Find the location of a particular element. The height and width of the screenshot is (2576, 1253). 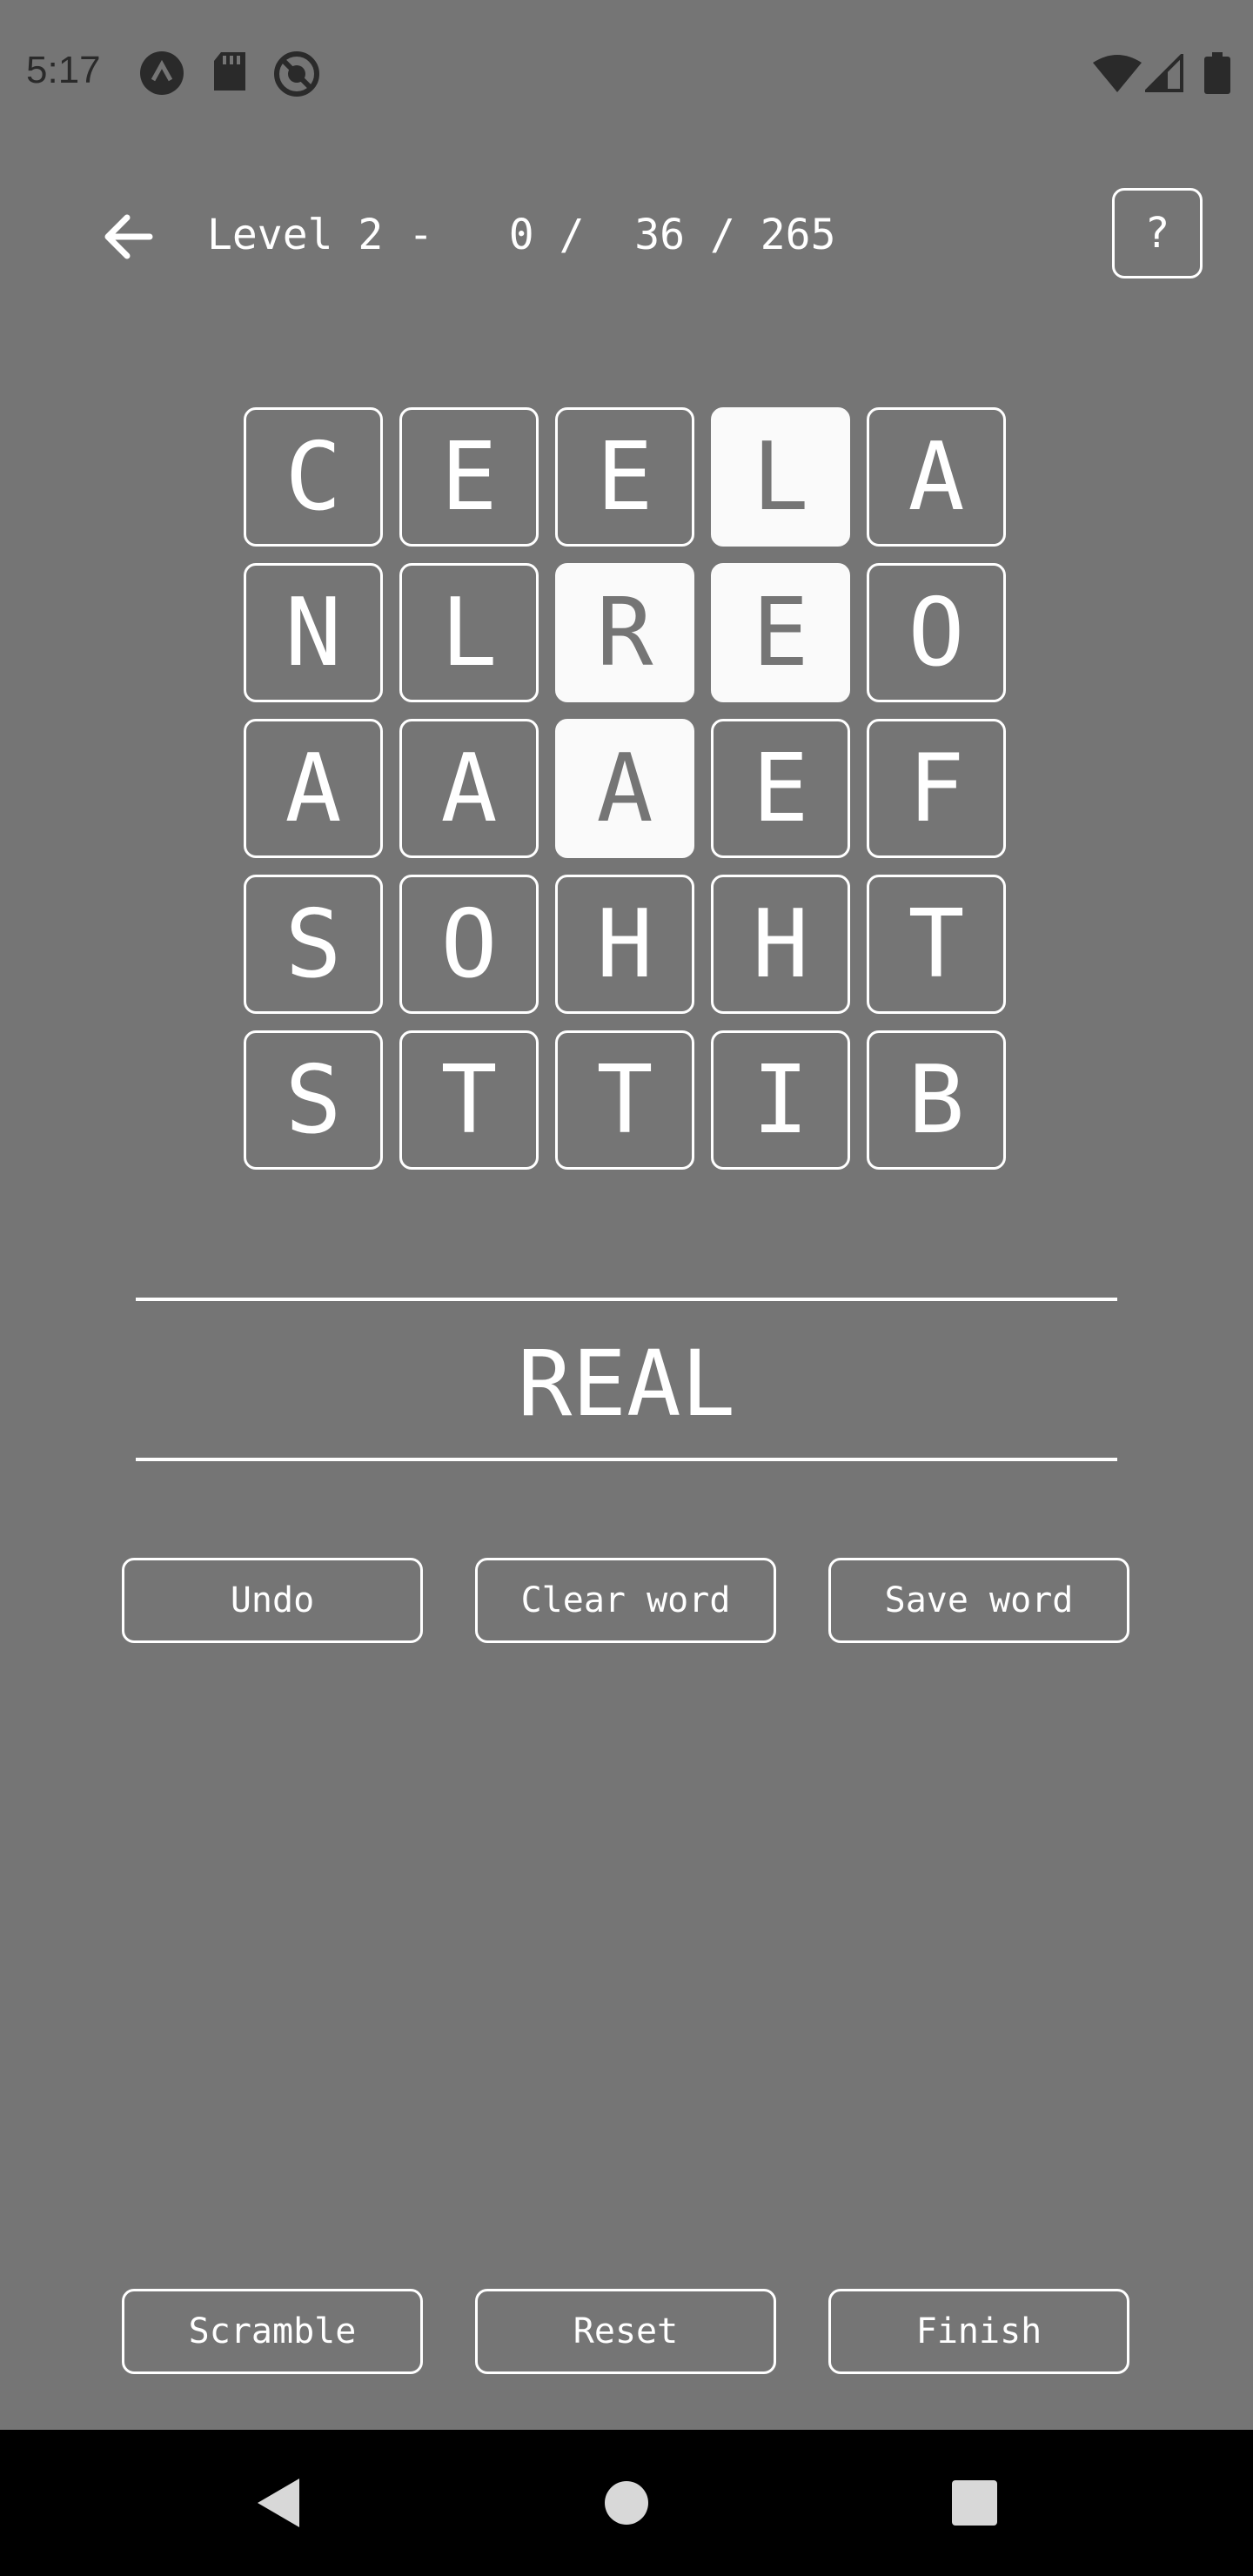

back-button is located at coordinates (128, 237).